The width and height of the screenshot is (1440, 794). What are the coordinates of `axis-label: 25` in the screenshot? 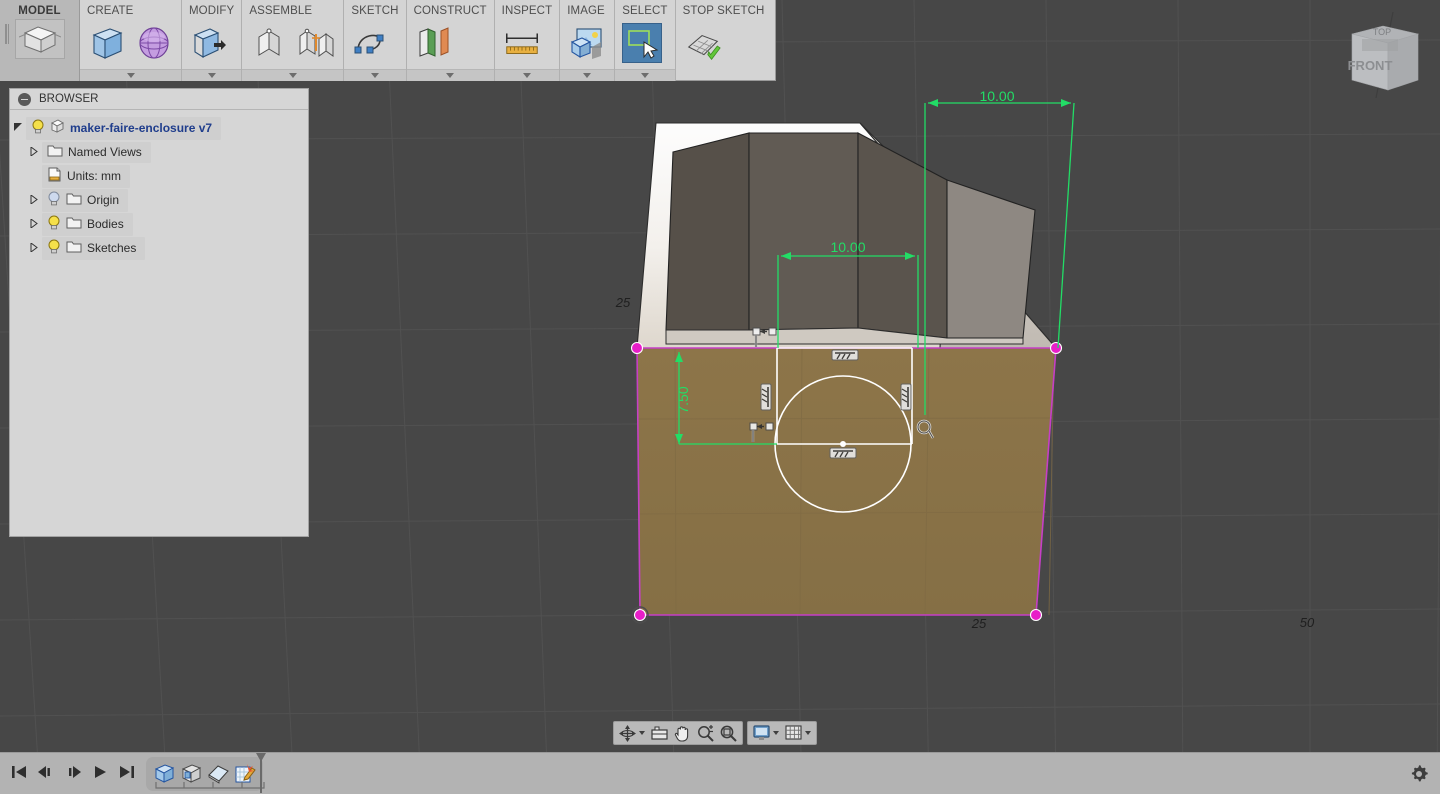 It's located at (979, 623).